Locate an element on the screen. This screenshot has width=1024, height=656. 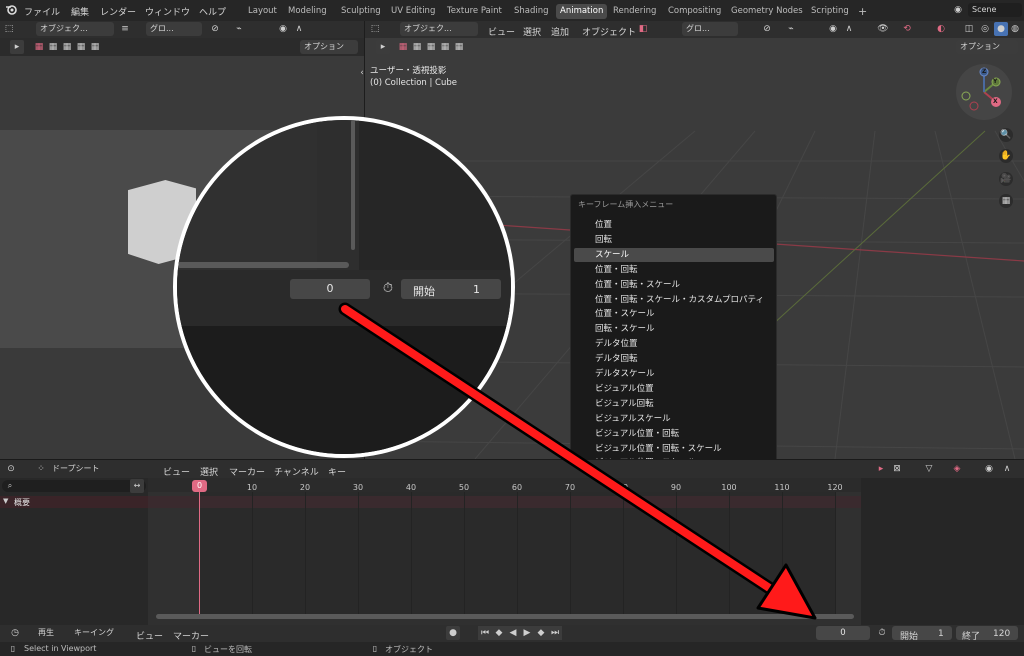
record-icon: ● is located at coordinates (453, 633).